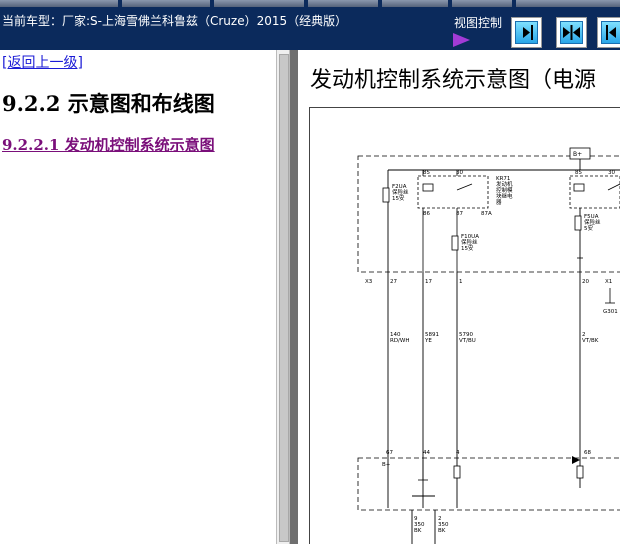  Describe the element at coordinates (426, 214) in the screenshot. I see `relay-pin-86: 86` at that location.